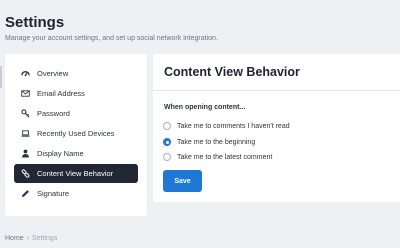 Image resolution: width=400 pixels, height=248 pixels. I want to click on breadcrumb-home-link: Home, so click(14, 238).